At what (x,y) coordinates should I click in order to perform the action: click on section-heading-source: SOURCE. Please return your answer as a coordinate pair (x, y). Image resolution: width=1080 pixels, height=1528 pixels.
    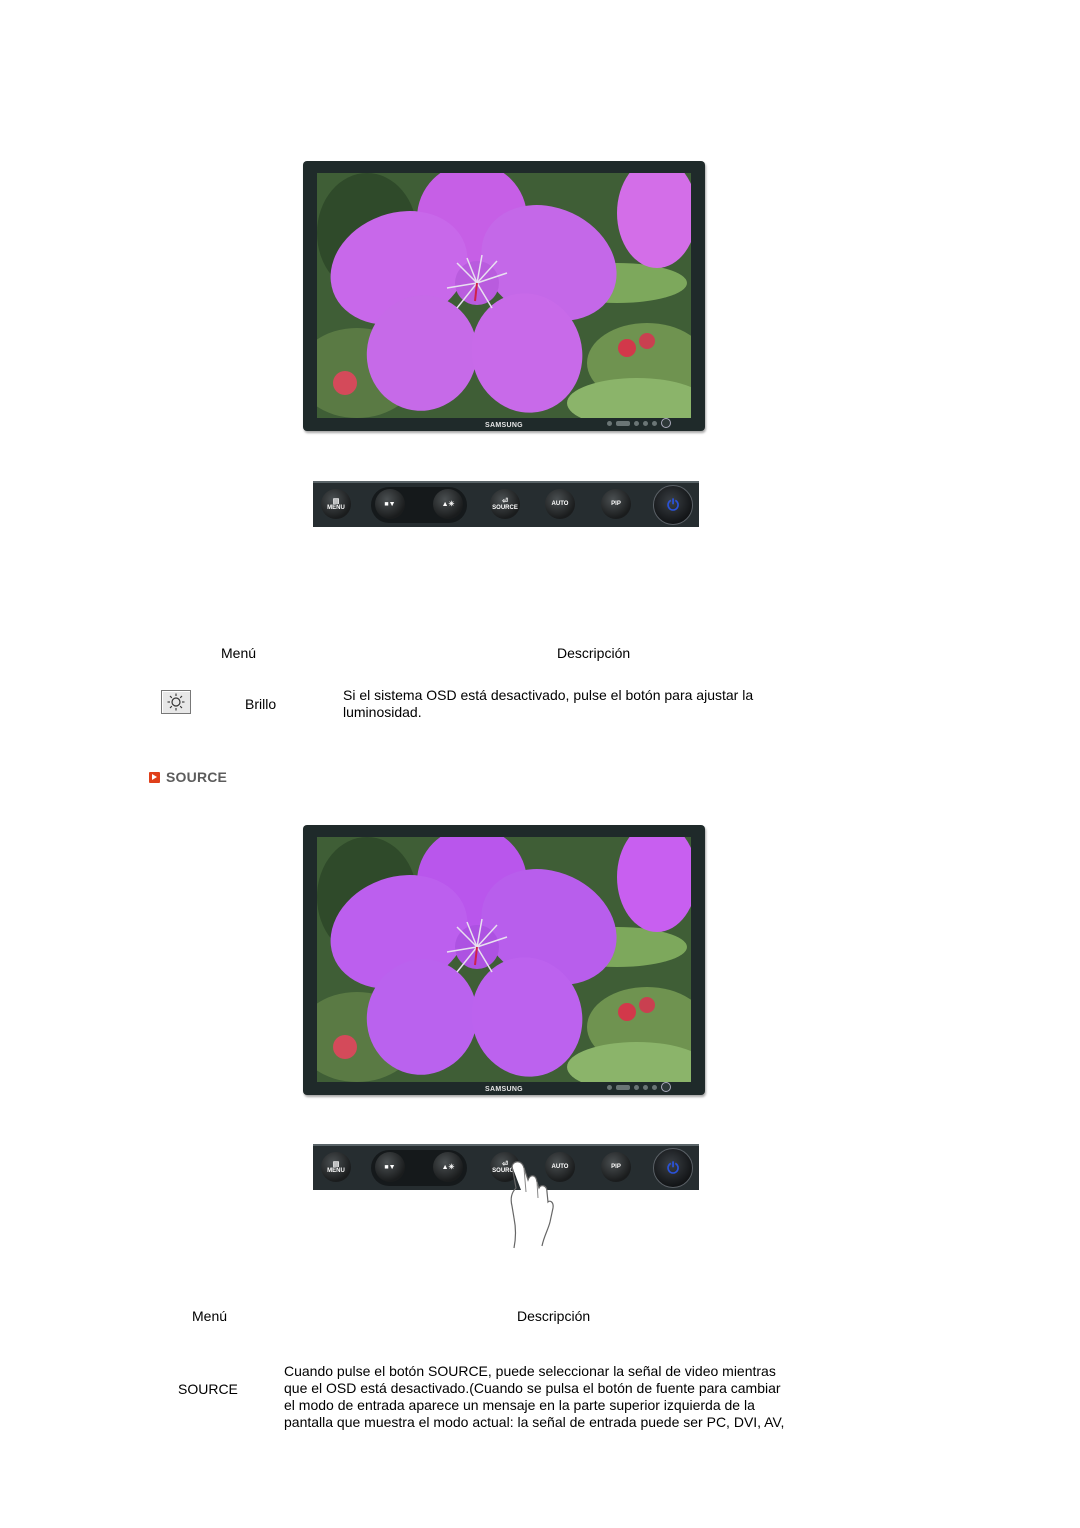
    Looking at the image, I should click on (188, 777).